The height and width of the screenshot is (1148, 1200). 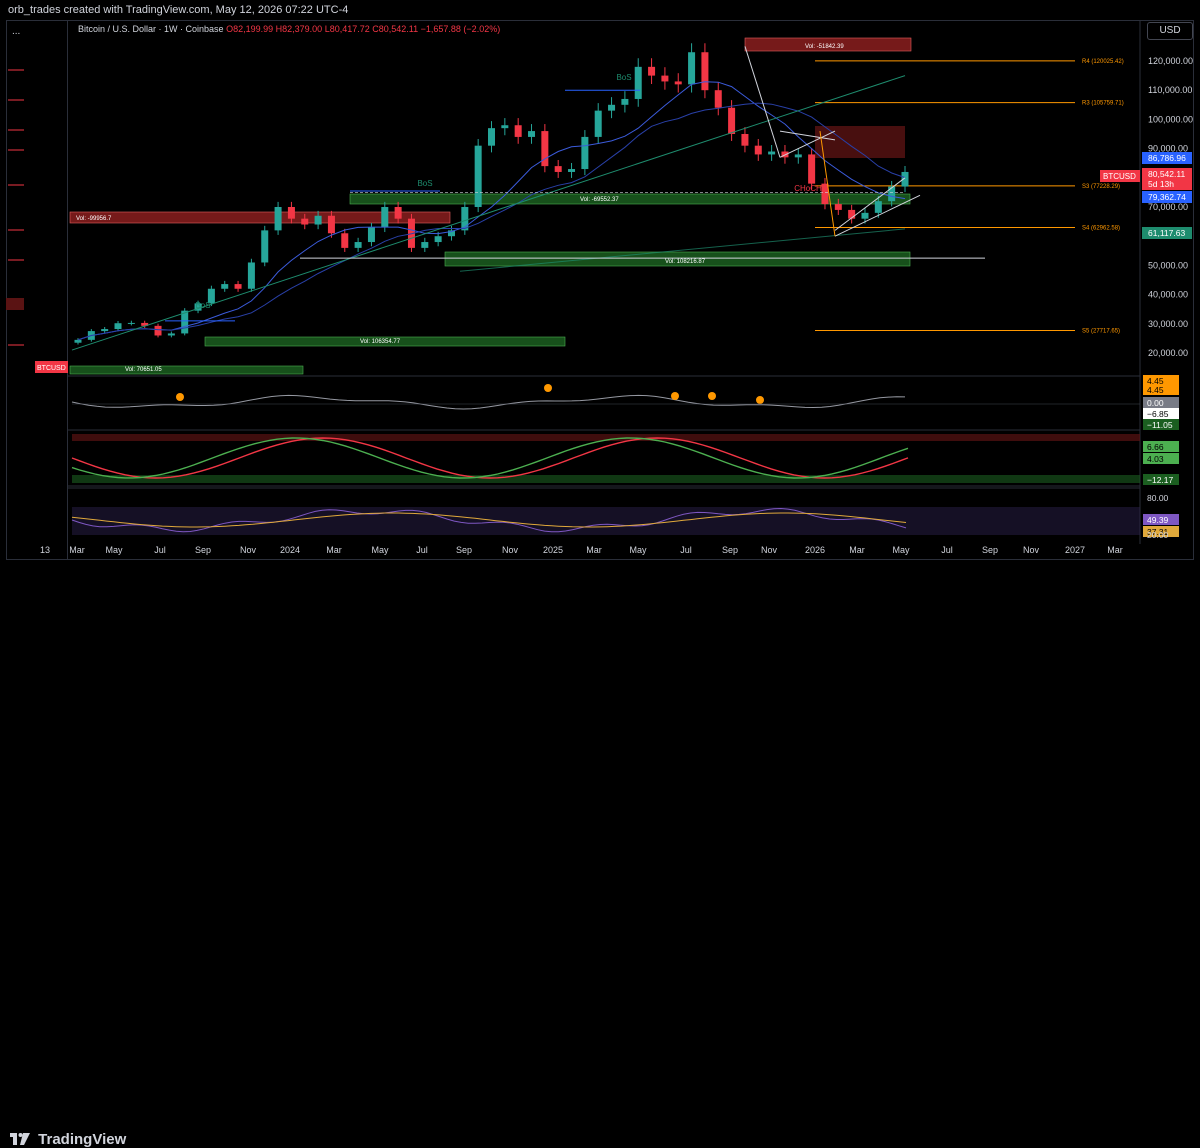 What do you see at coordinates (1166, 233) in the screenshot?
I see `price-label-text: 61,117.63` at bounding box center [1166, 233].